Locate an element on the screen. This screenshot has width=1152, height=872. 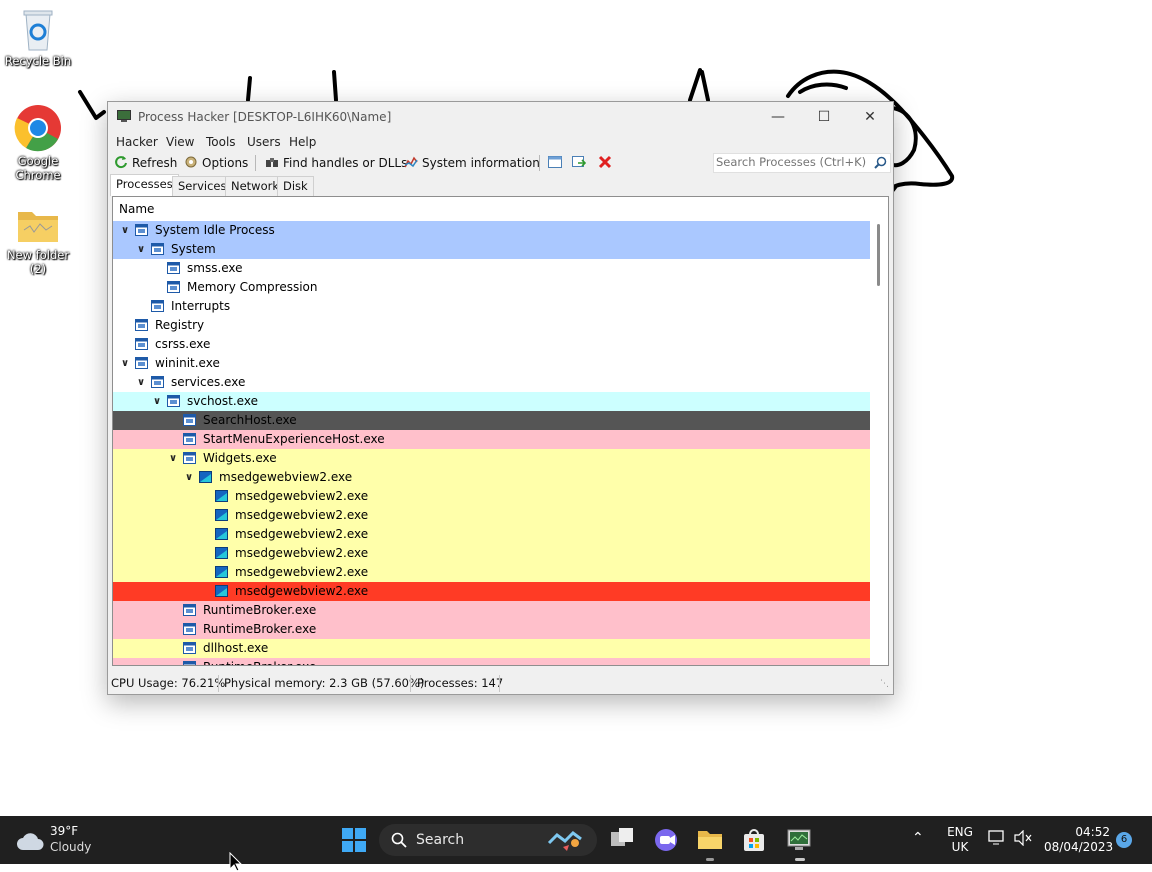
physical-memory-status: Physical memory: 2.3 GB (57.60%) is located at coordinates (324, 683).